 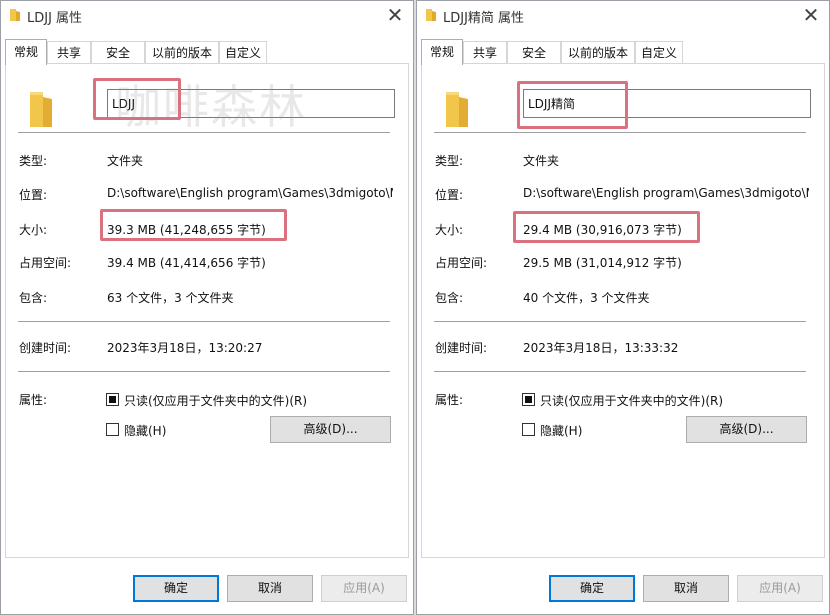 I want to click on created-value: 2023年3月18日，13:20:27, so click(x=185, y=348).